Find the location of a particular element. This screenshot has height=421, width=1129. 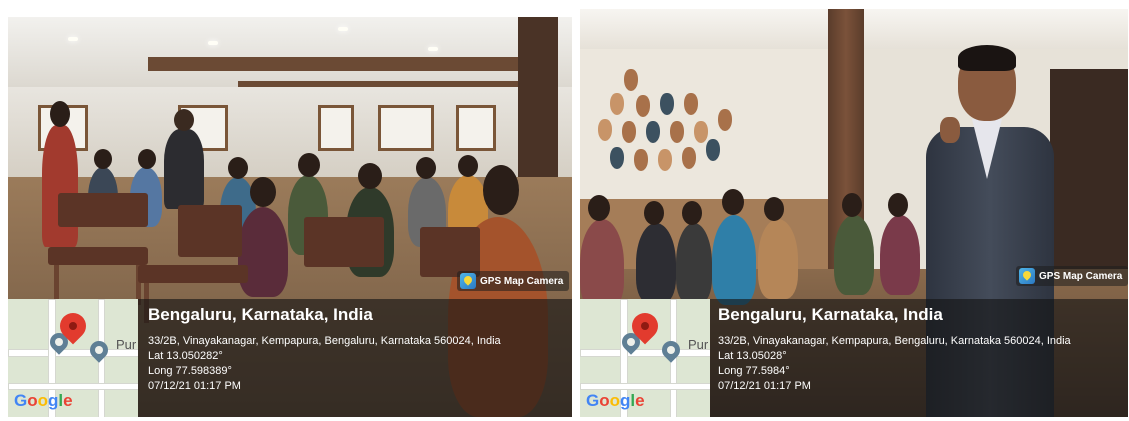

speaker-hand-microphone is located at coordinates (950, 130).